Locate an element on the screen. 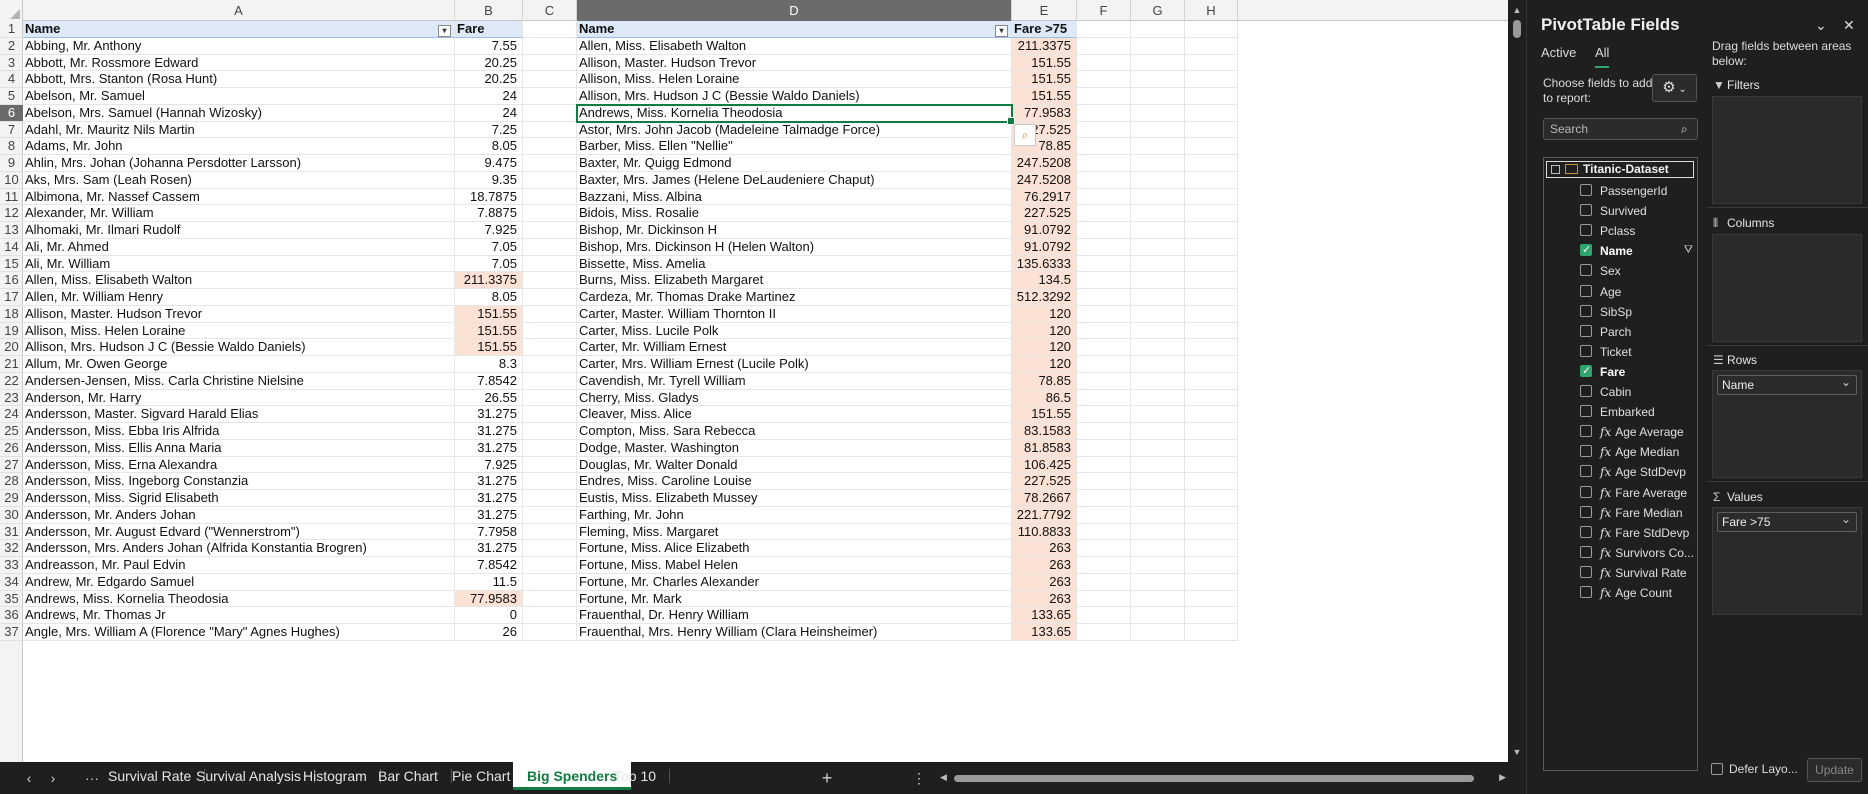 The height and width of the screenshot is (794, 1868). filter-funnel-icon: ⛛ is located at coordinates (1688, 250).